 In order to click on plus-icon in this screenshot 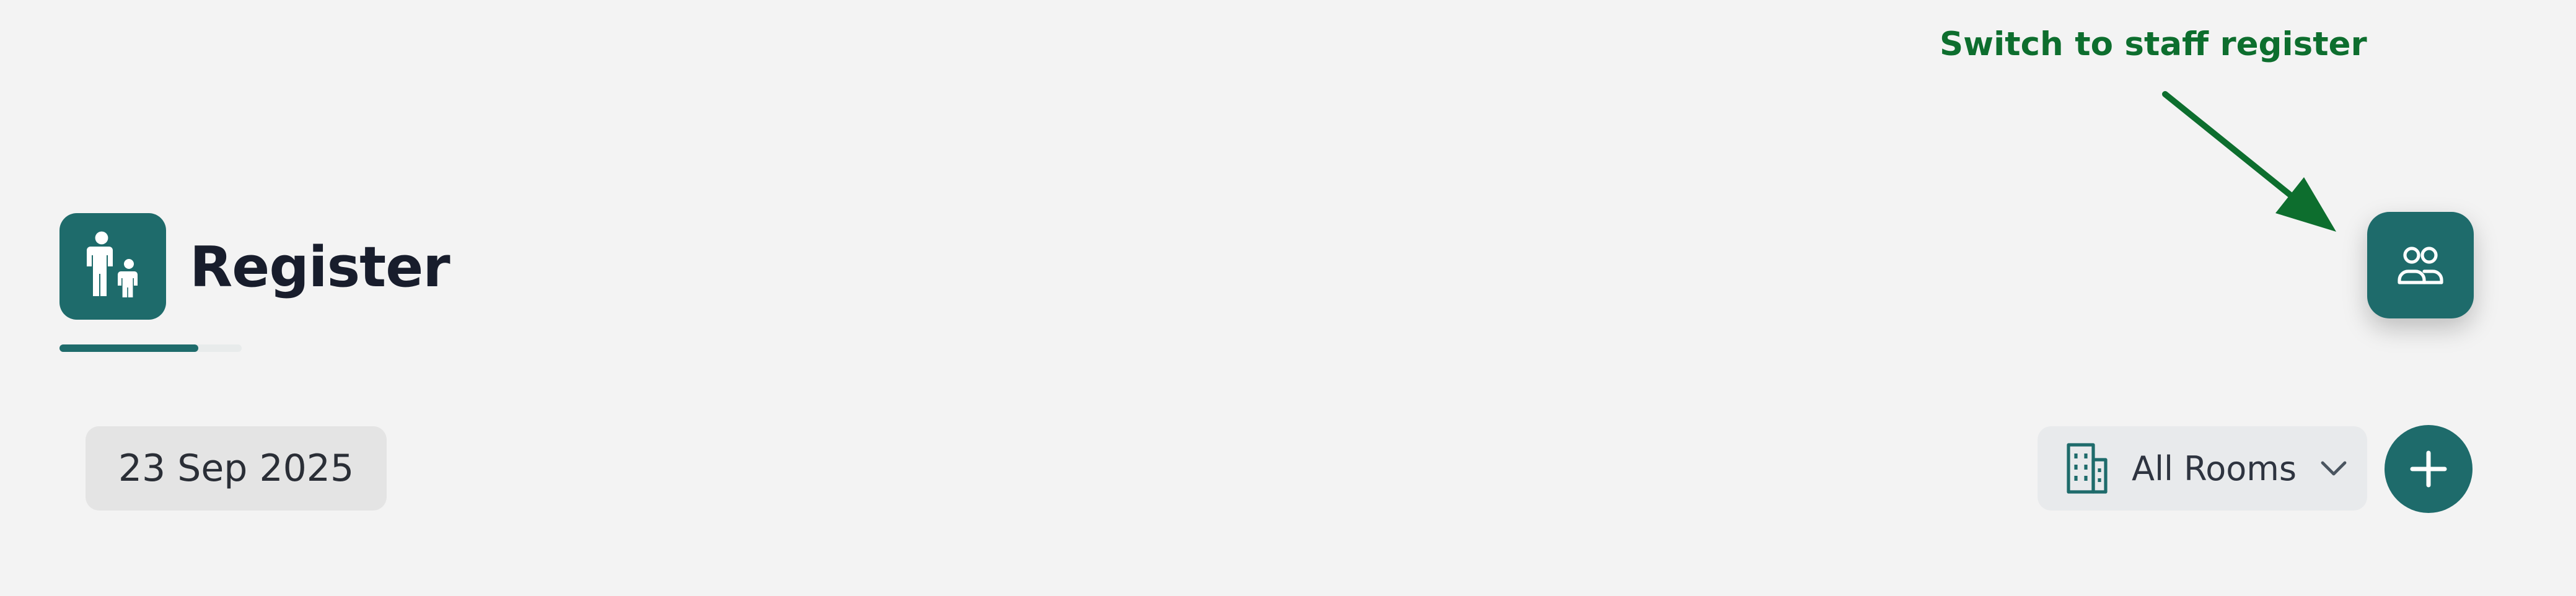, I will do `click(2428, 469)`.